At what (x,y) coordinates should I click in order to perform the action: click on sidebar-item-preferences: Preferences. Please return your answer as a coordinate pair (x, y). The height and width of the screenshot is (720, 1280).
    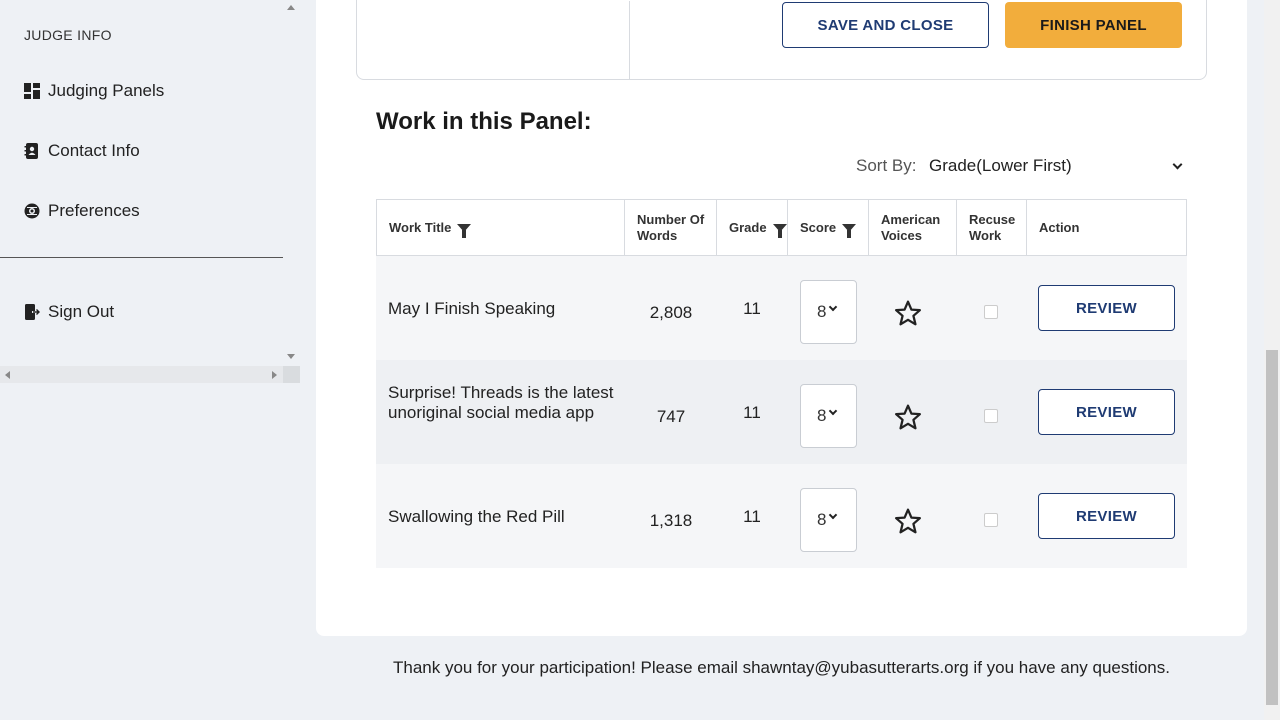
    Looking at the image, I should click on (82, 211).